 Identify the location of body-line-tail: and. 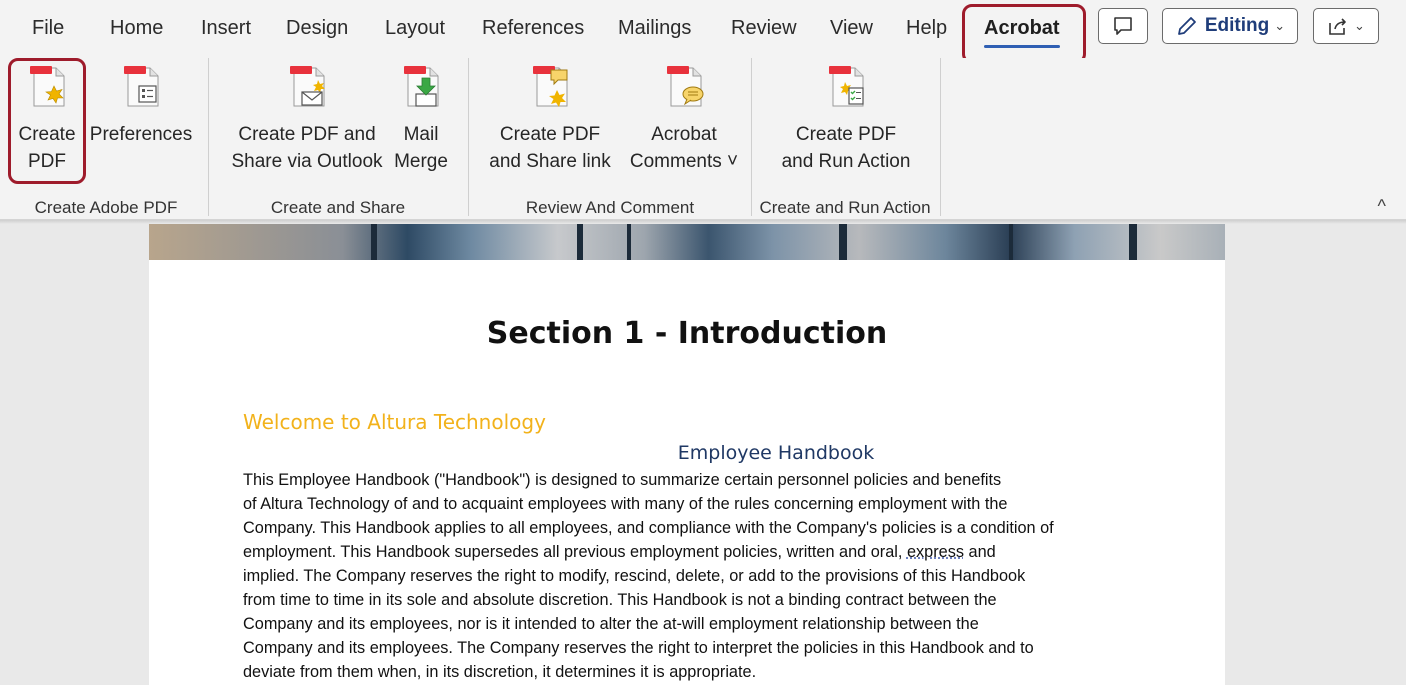
(979, 552).